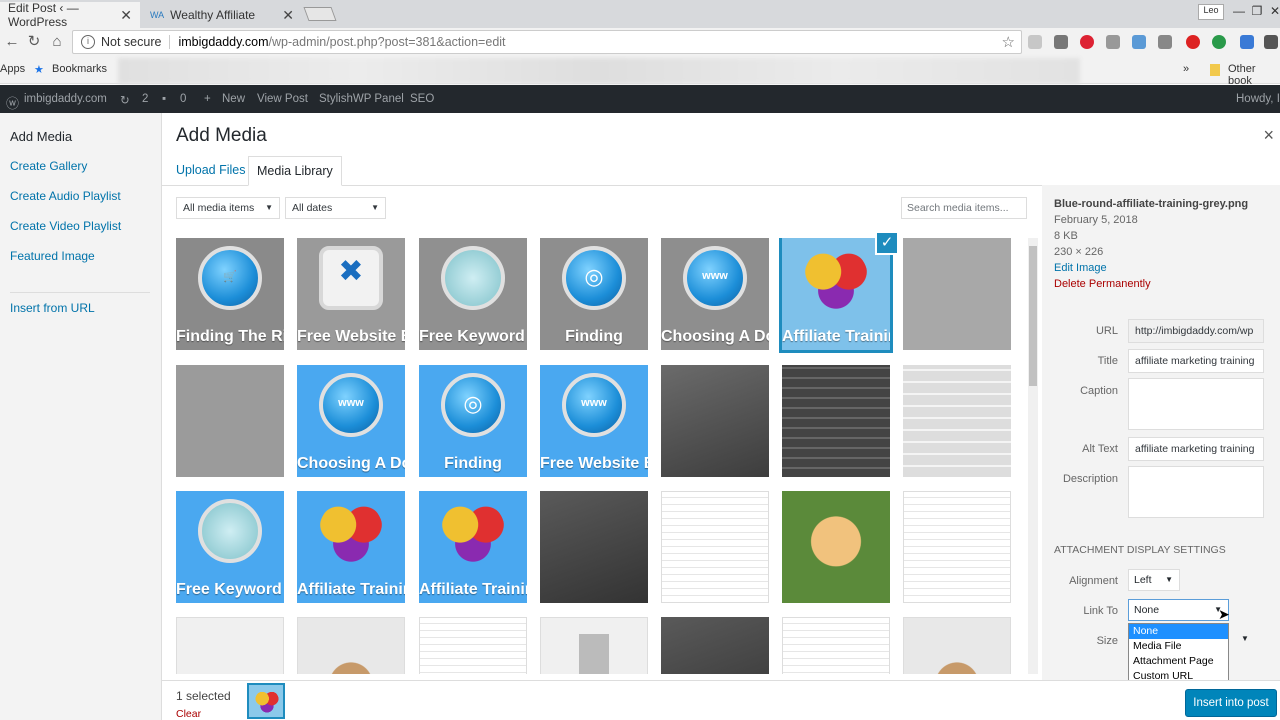  Describe the element at coordinates (594, 421) in the screenshot. I see `attachment-tile: www Free Website Builder` at that location.